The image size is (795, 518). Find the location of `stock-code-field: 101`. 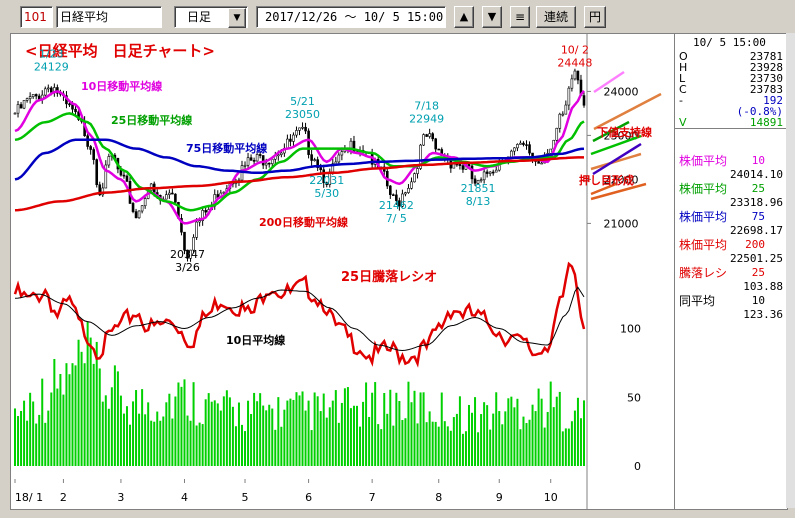

stock-code-field: 101 is located at coordinates (36, 17).